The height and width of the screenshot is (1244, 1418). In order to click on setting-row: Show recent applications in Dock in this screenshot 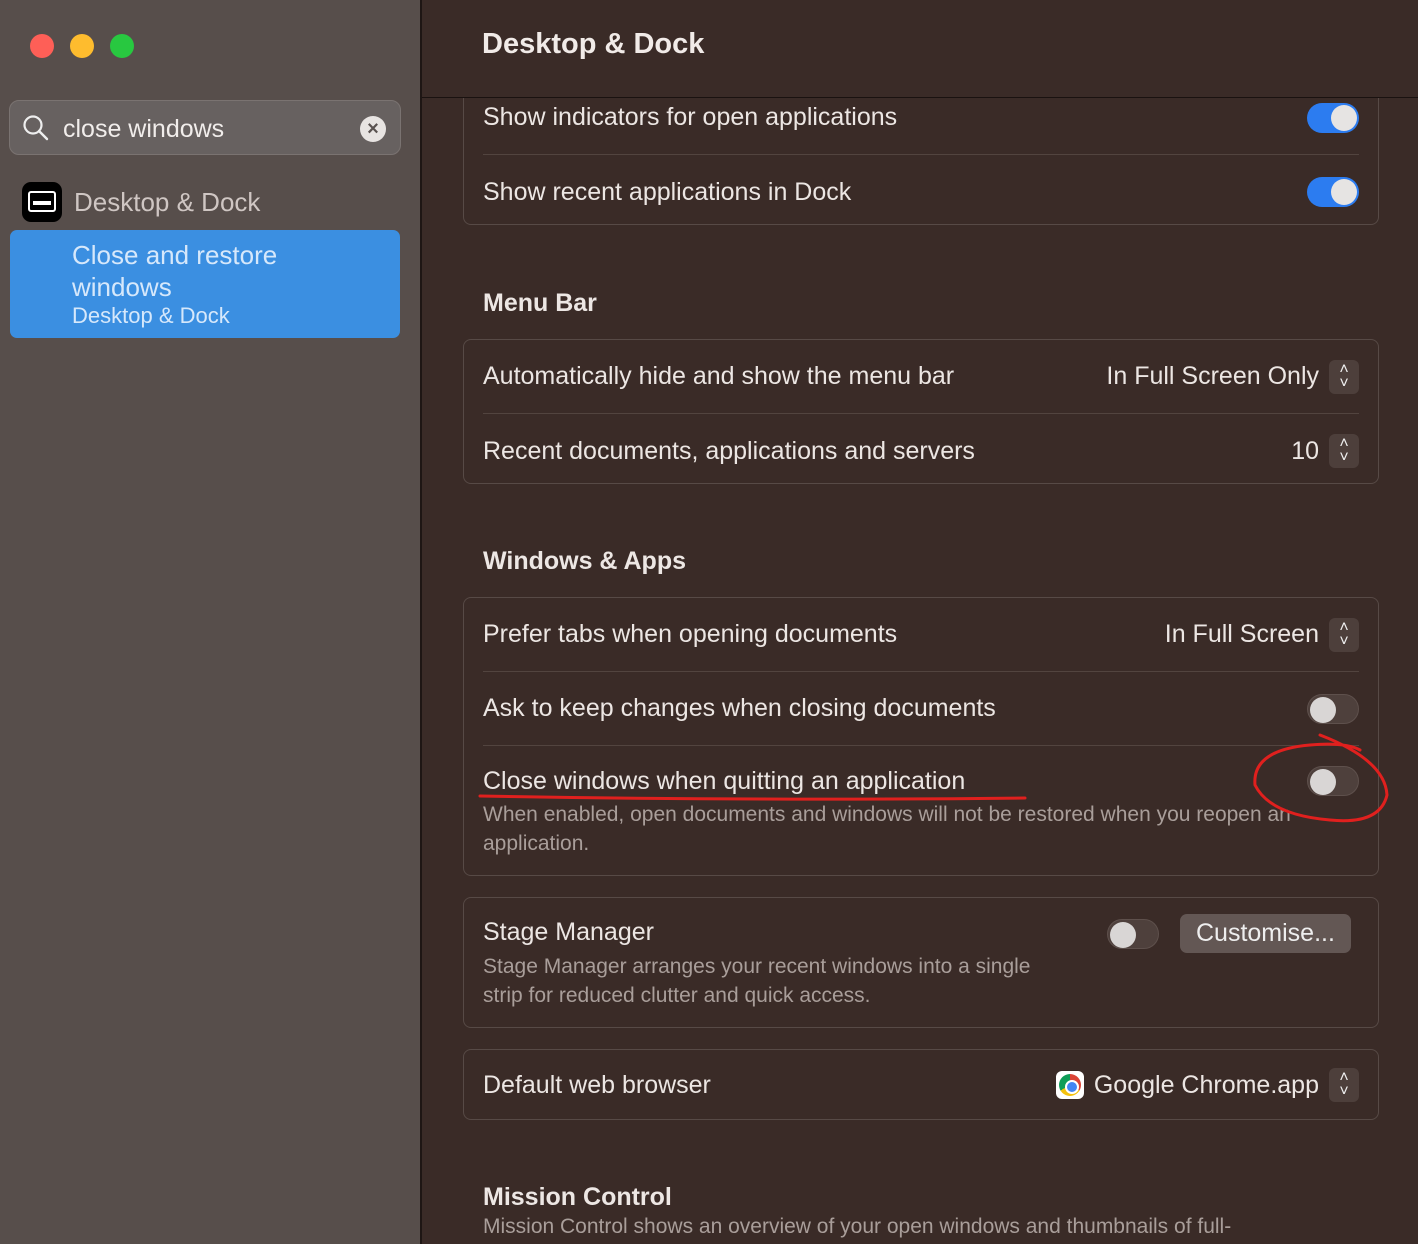, I will do `click(921, 192)`.